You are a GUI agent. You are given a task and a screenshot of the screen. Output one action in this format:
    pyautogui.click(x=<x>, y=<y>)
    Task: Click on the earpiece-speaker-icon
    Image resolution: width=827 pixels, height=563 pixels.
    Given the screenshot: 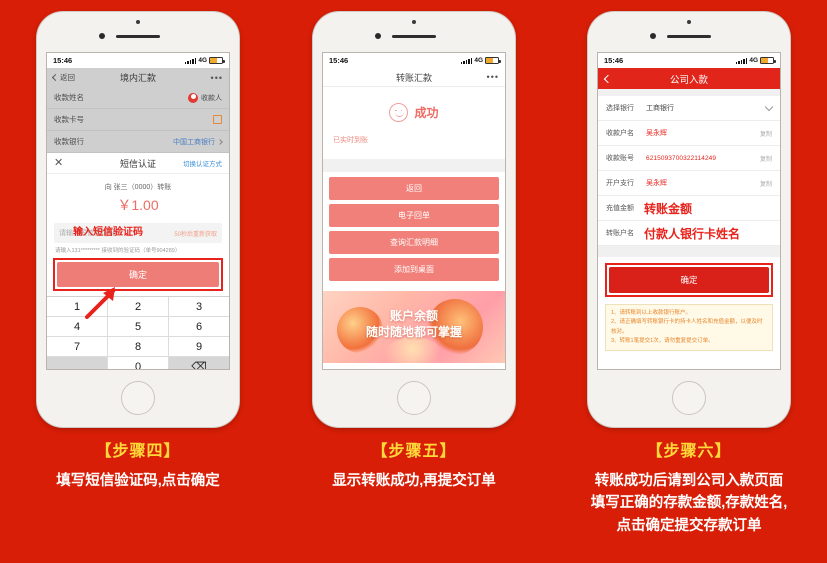 What is the action you would take?
    pyautogui.click(x=414, y=36)
    